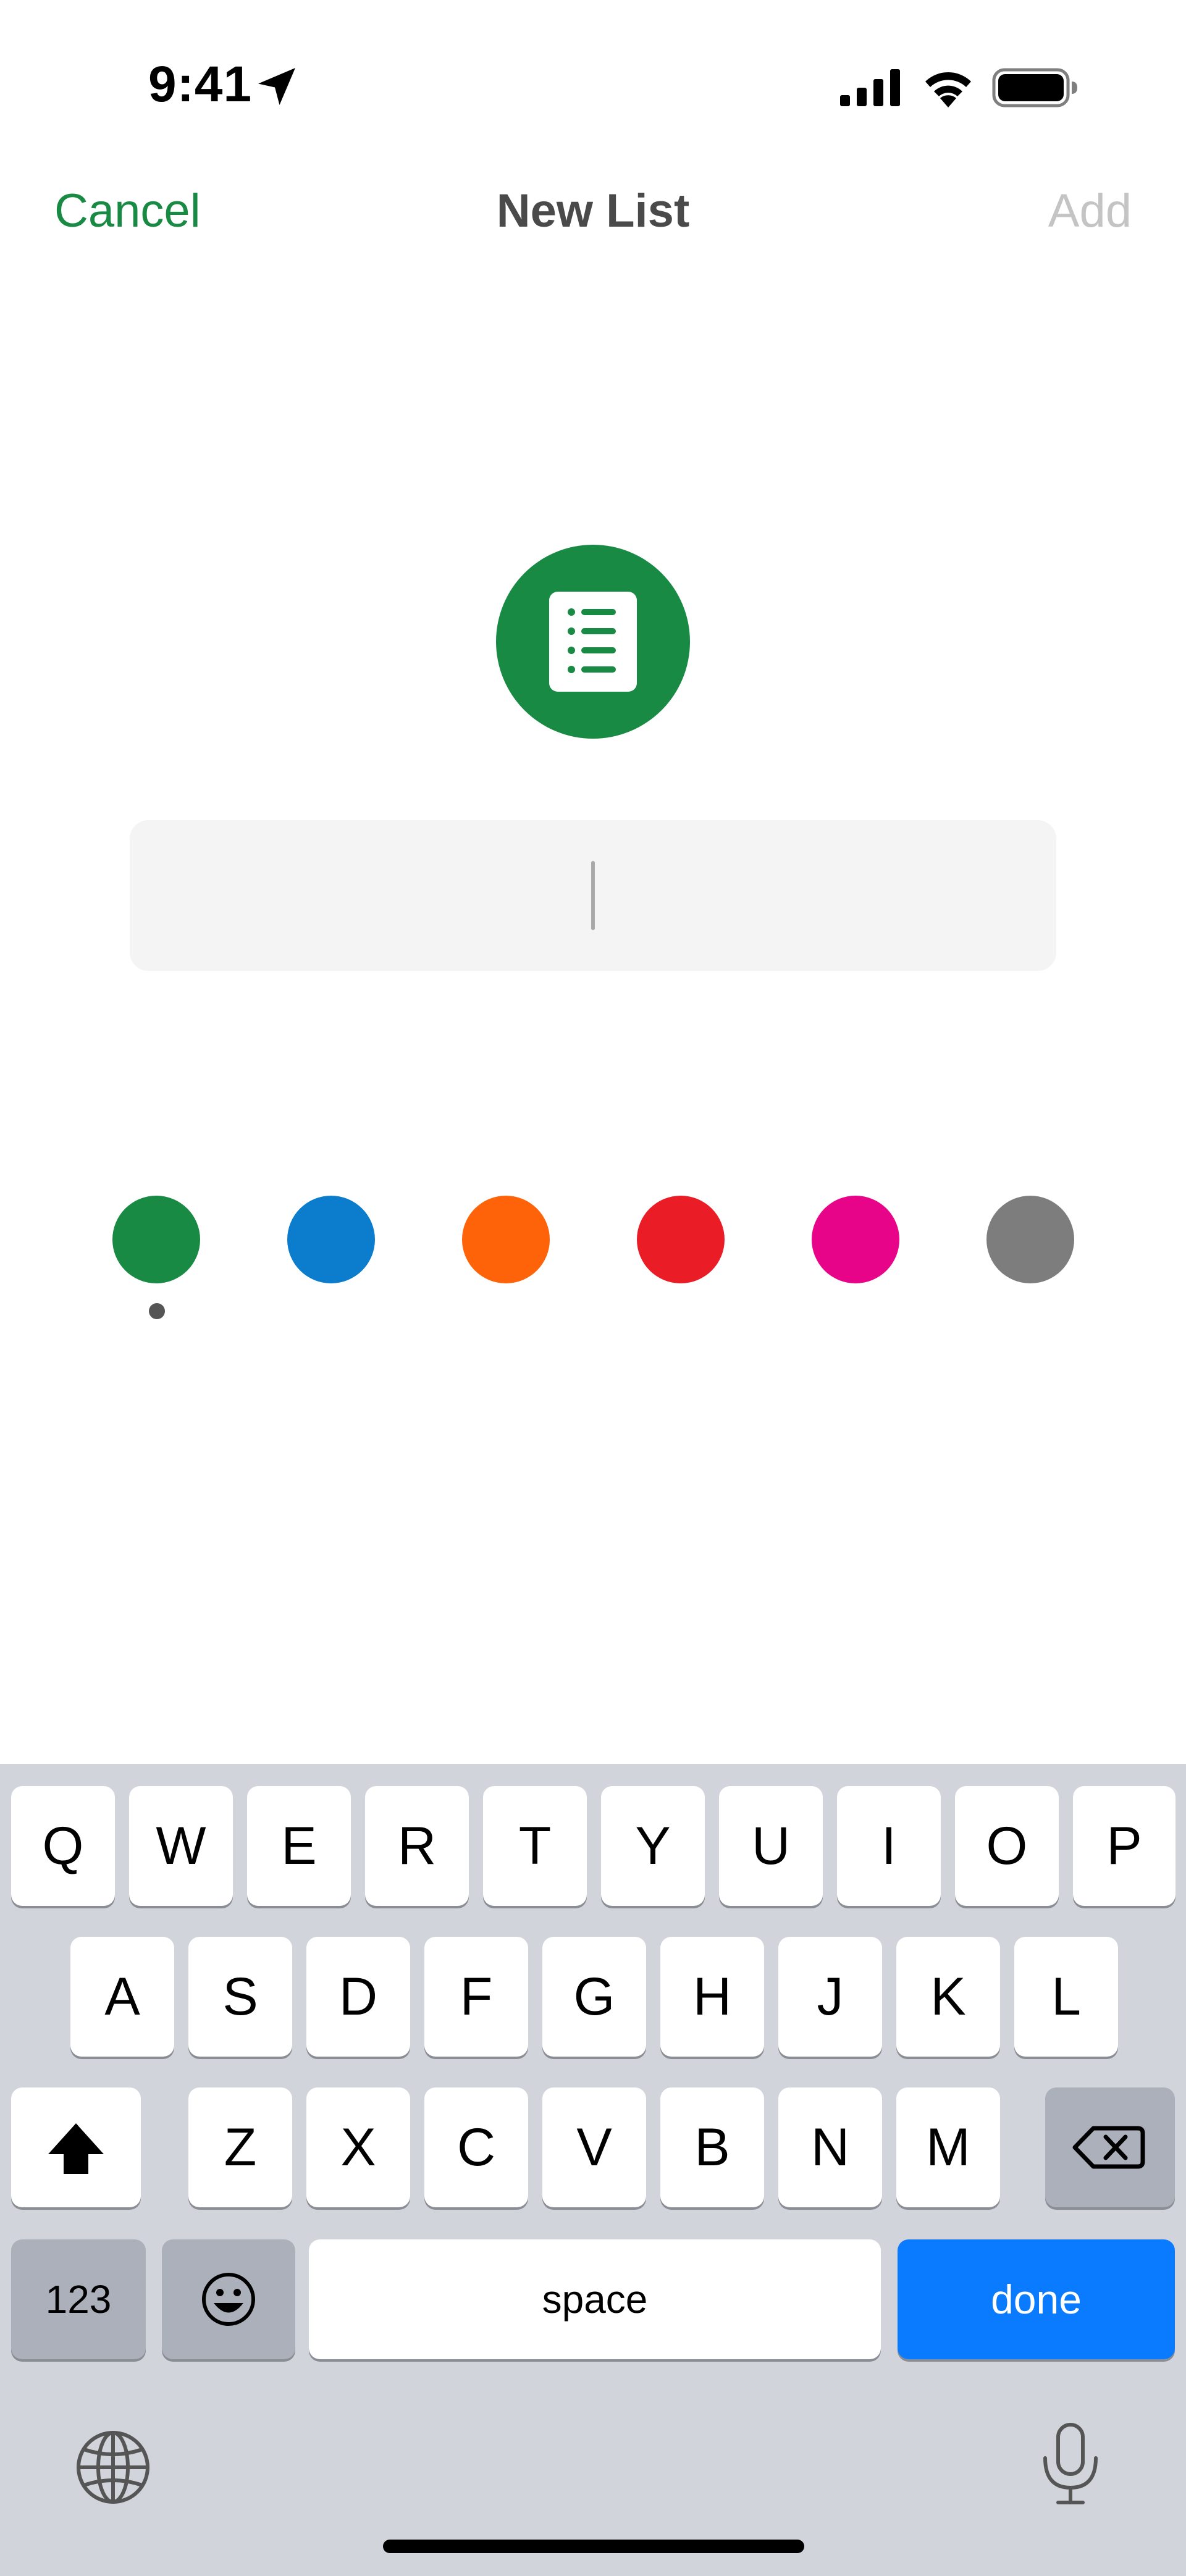 The image size is (1186, 2576). I want to click on status-time: 9:41, so click(200, 84).